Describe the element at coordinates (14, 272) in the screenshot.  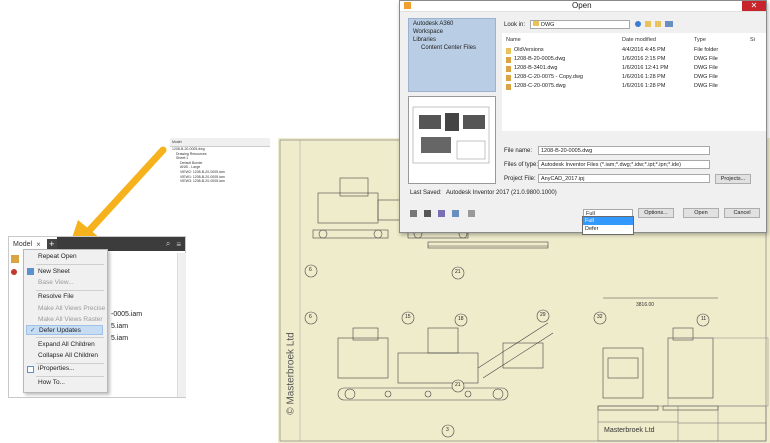
I see `warning-icon` at that location.